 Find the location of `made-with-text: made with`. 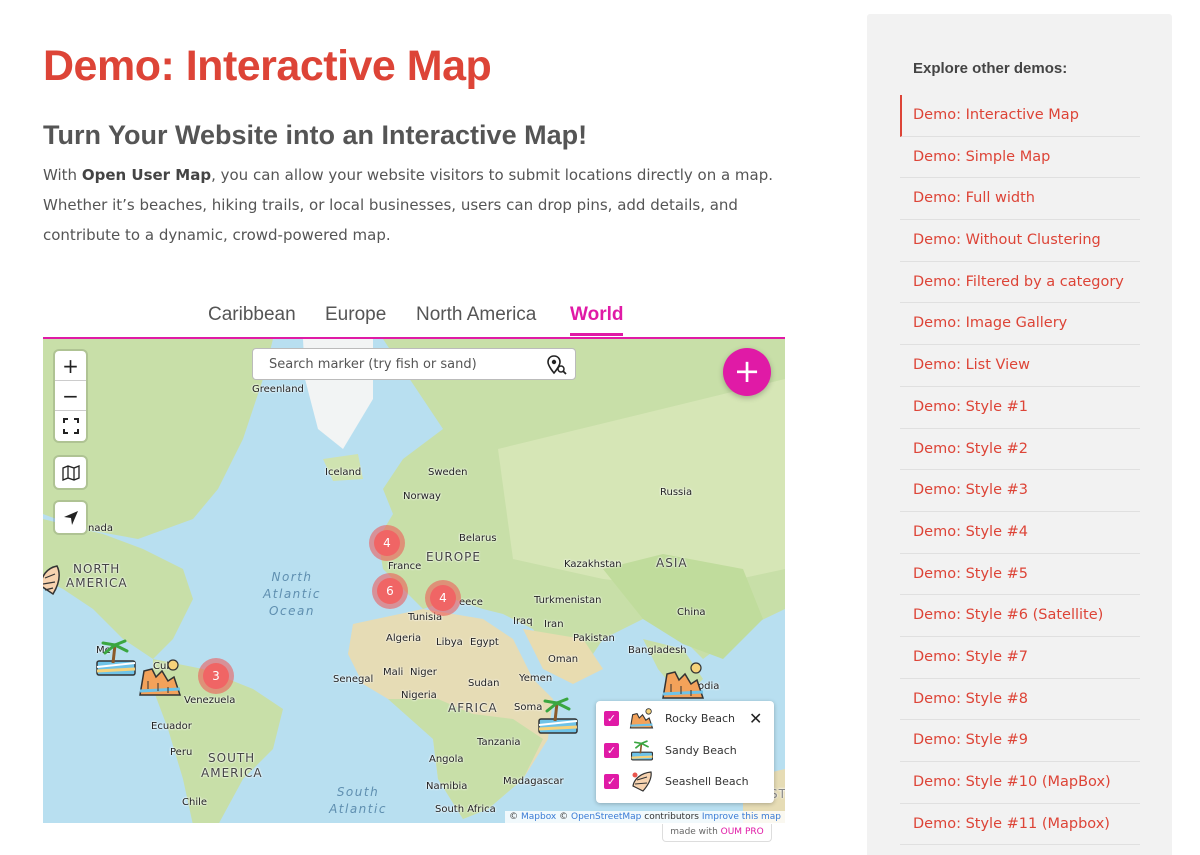

made-with-text: made with is located at coordinates (695, 832).